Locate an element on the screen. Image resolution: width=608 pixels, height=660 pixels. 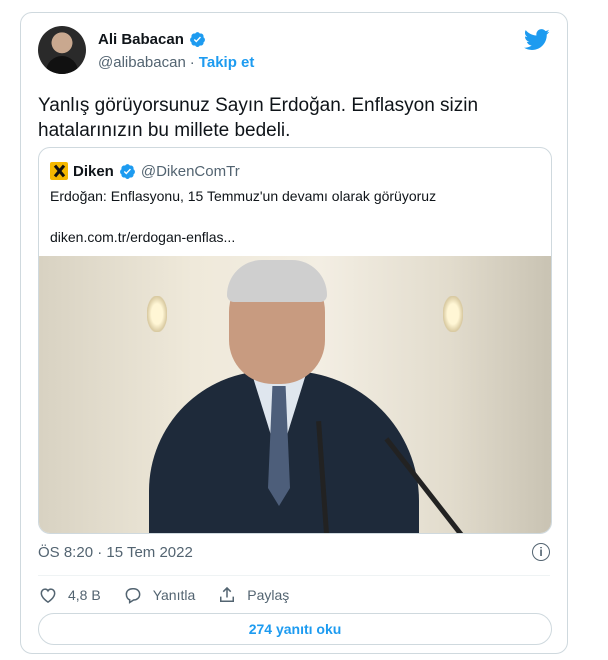
reply-label: Yanıtla is located at coordinates (174, 595).